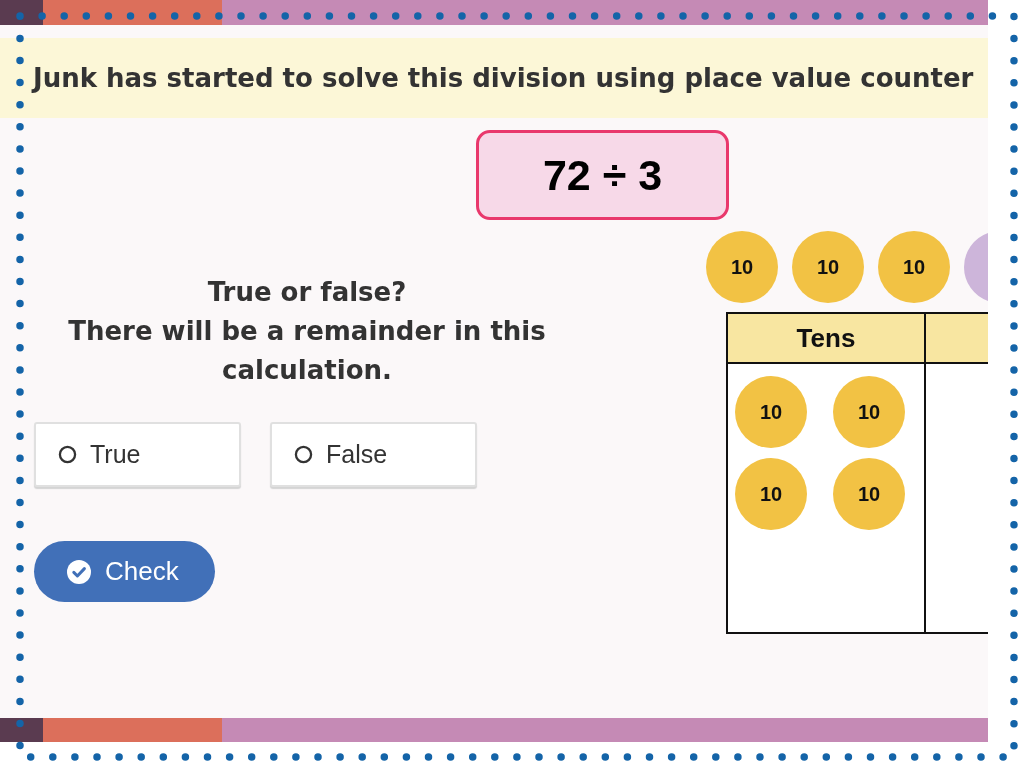  Describe the element at coordinates (602, 175) in the screenshot. I see `expression-card: 72 ÷ 3` at that location.